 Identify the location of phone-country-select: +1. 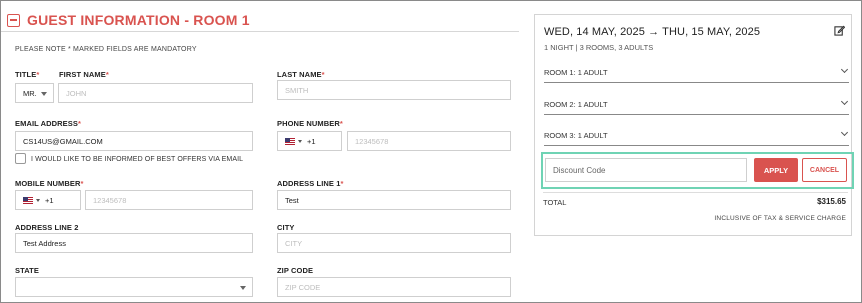
(309, 141).